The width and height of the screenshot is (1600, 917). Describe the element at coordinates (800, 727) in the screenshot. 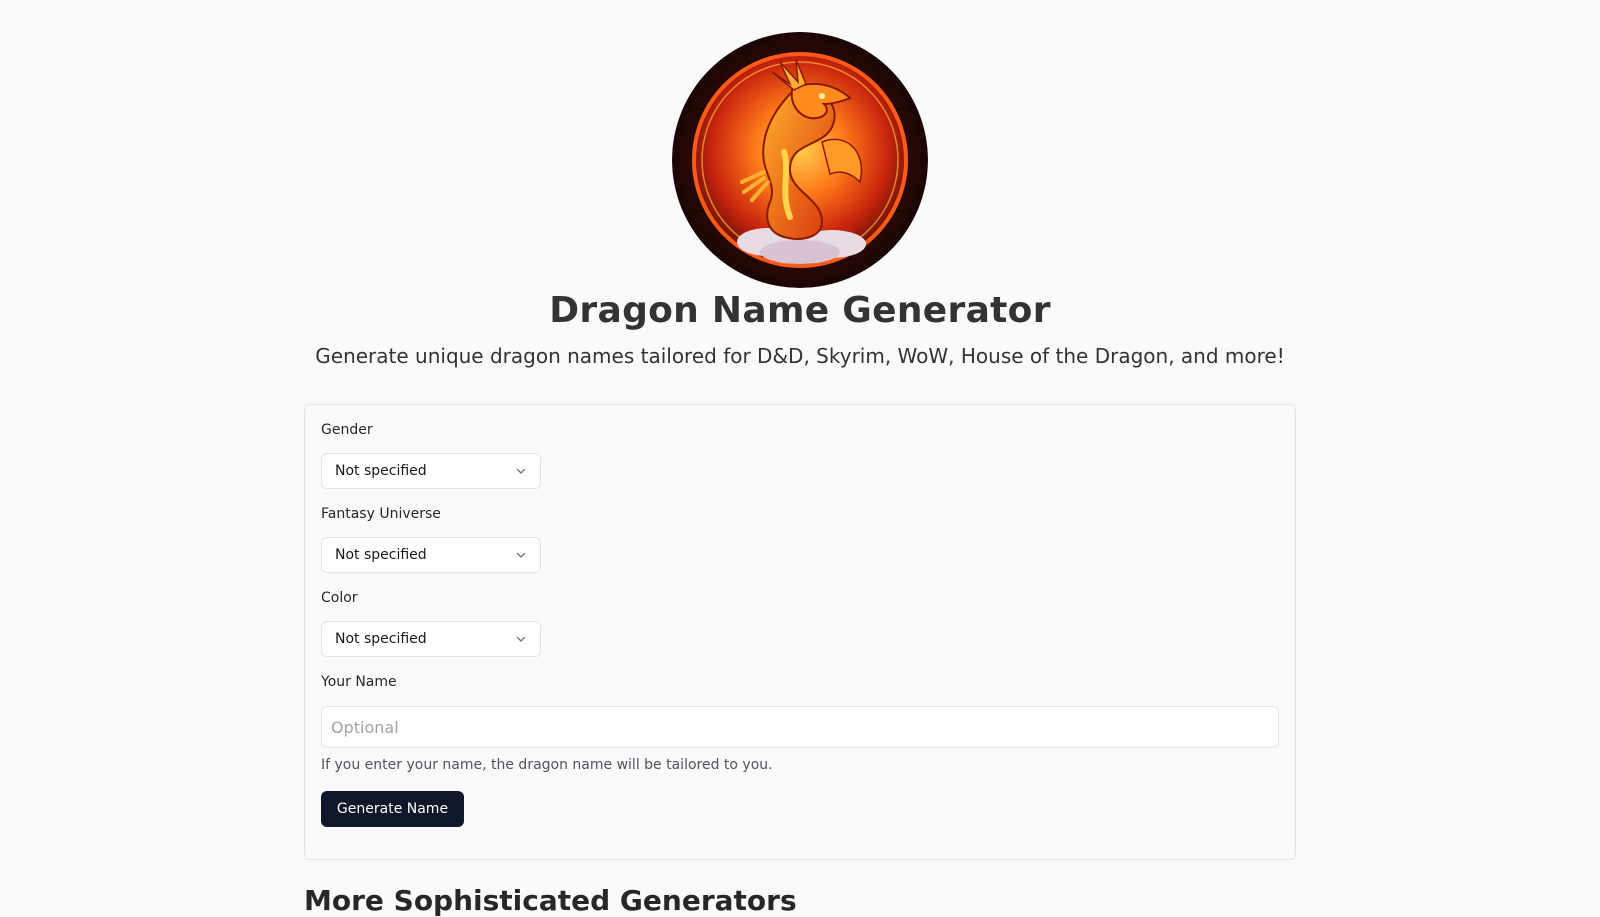

I see `your-name-input` at that location.